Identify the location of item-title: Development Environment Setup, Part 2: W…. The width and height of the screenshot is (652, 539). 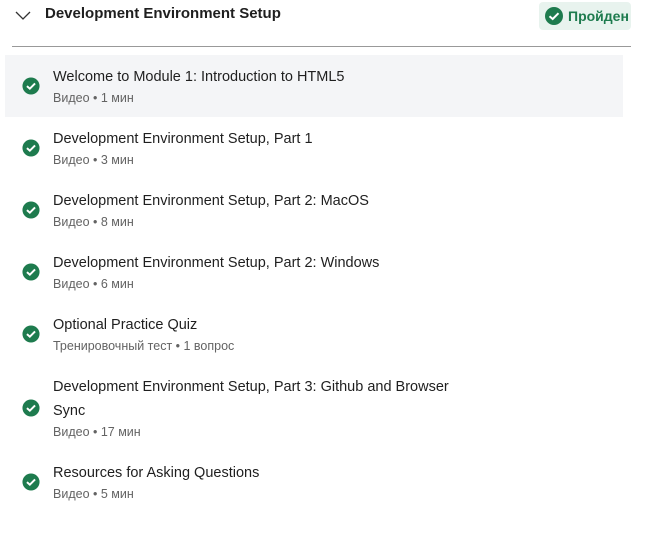
(263, 263).